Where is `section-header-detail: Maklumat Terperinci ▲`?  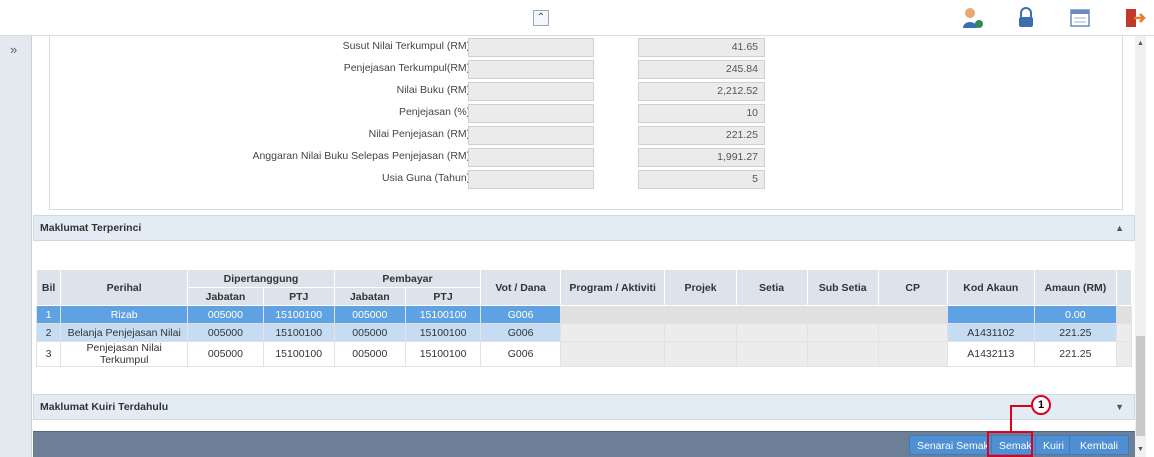 section-header-detail: Maklumat Terperinci ▲ is located at coordinates (584, 228).